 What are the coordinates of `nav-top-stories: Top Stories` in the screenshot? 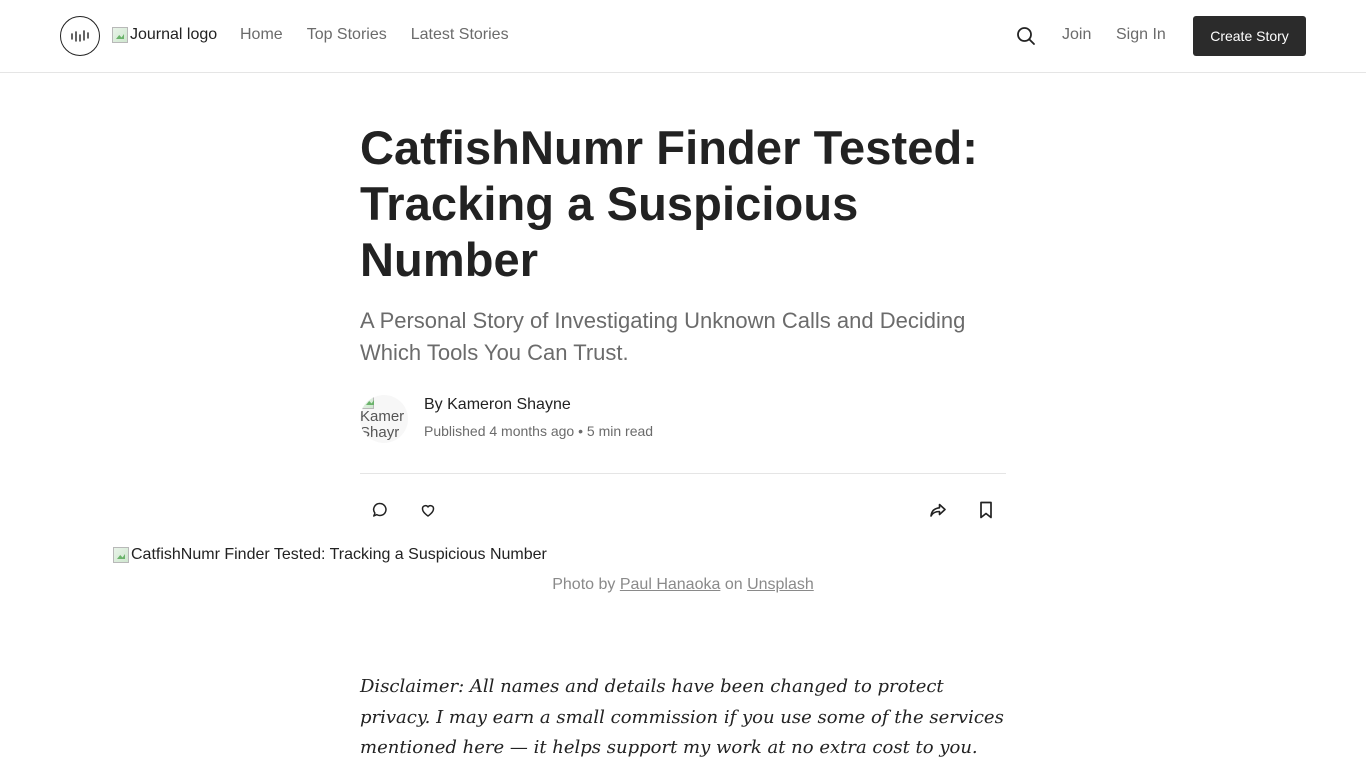 It's located at (347, 35).